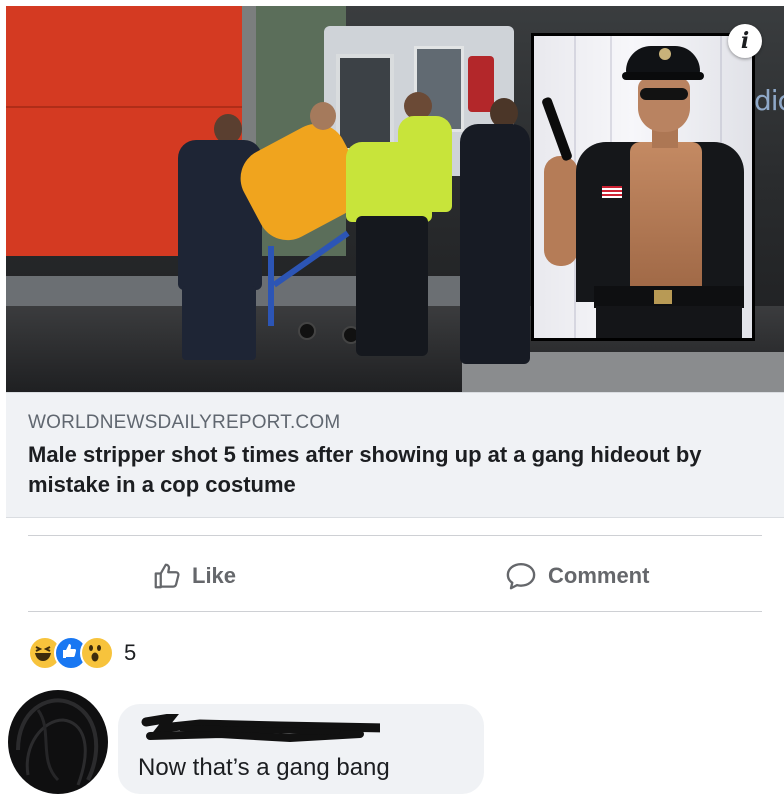 This screenshot has height=801, width=784. Describe the element at coordinates (521, 576) in the screenshot. I see `speech-bubble-icon` at that location.